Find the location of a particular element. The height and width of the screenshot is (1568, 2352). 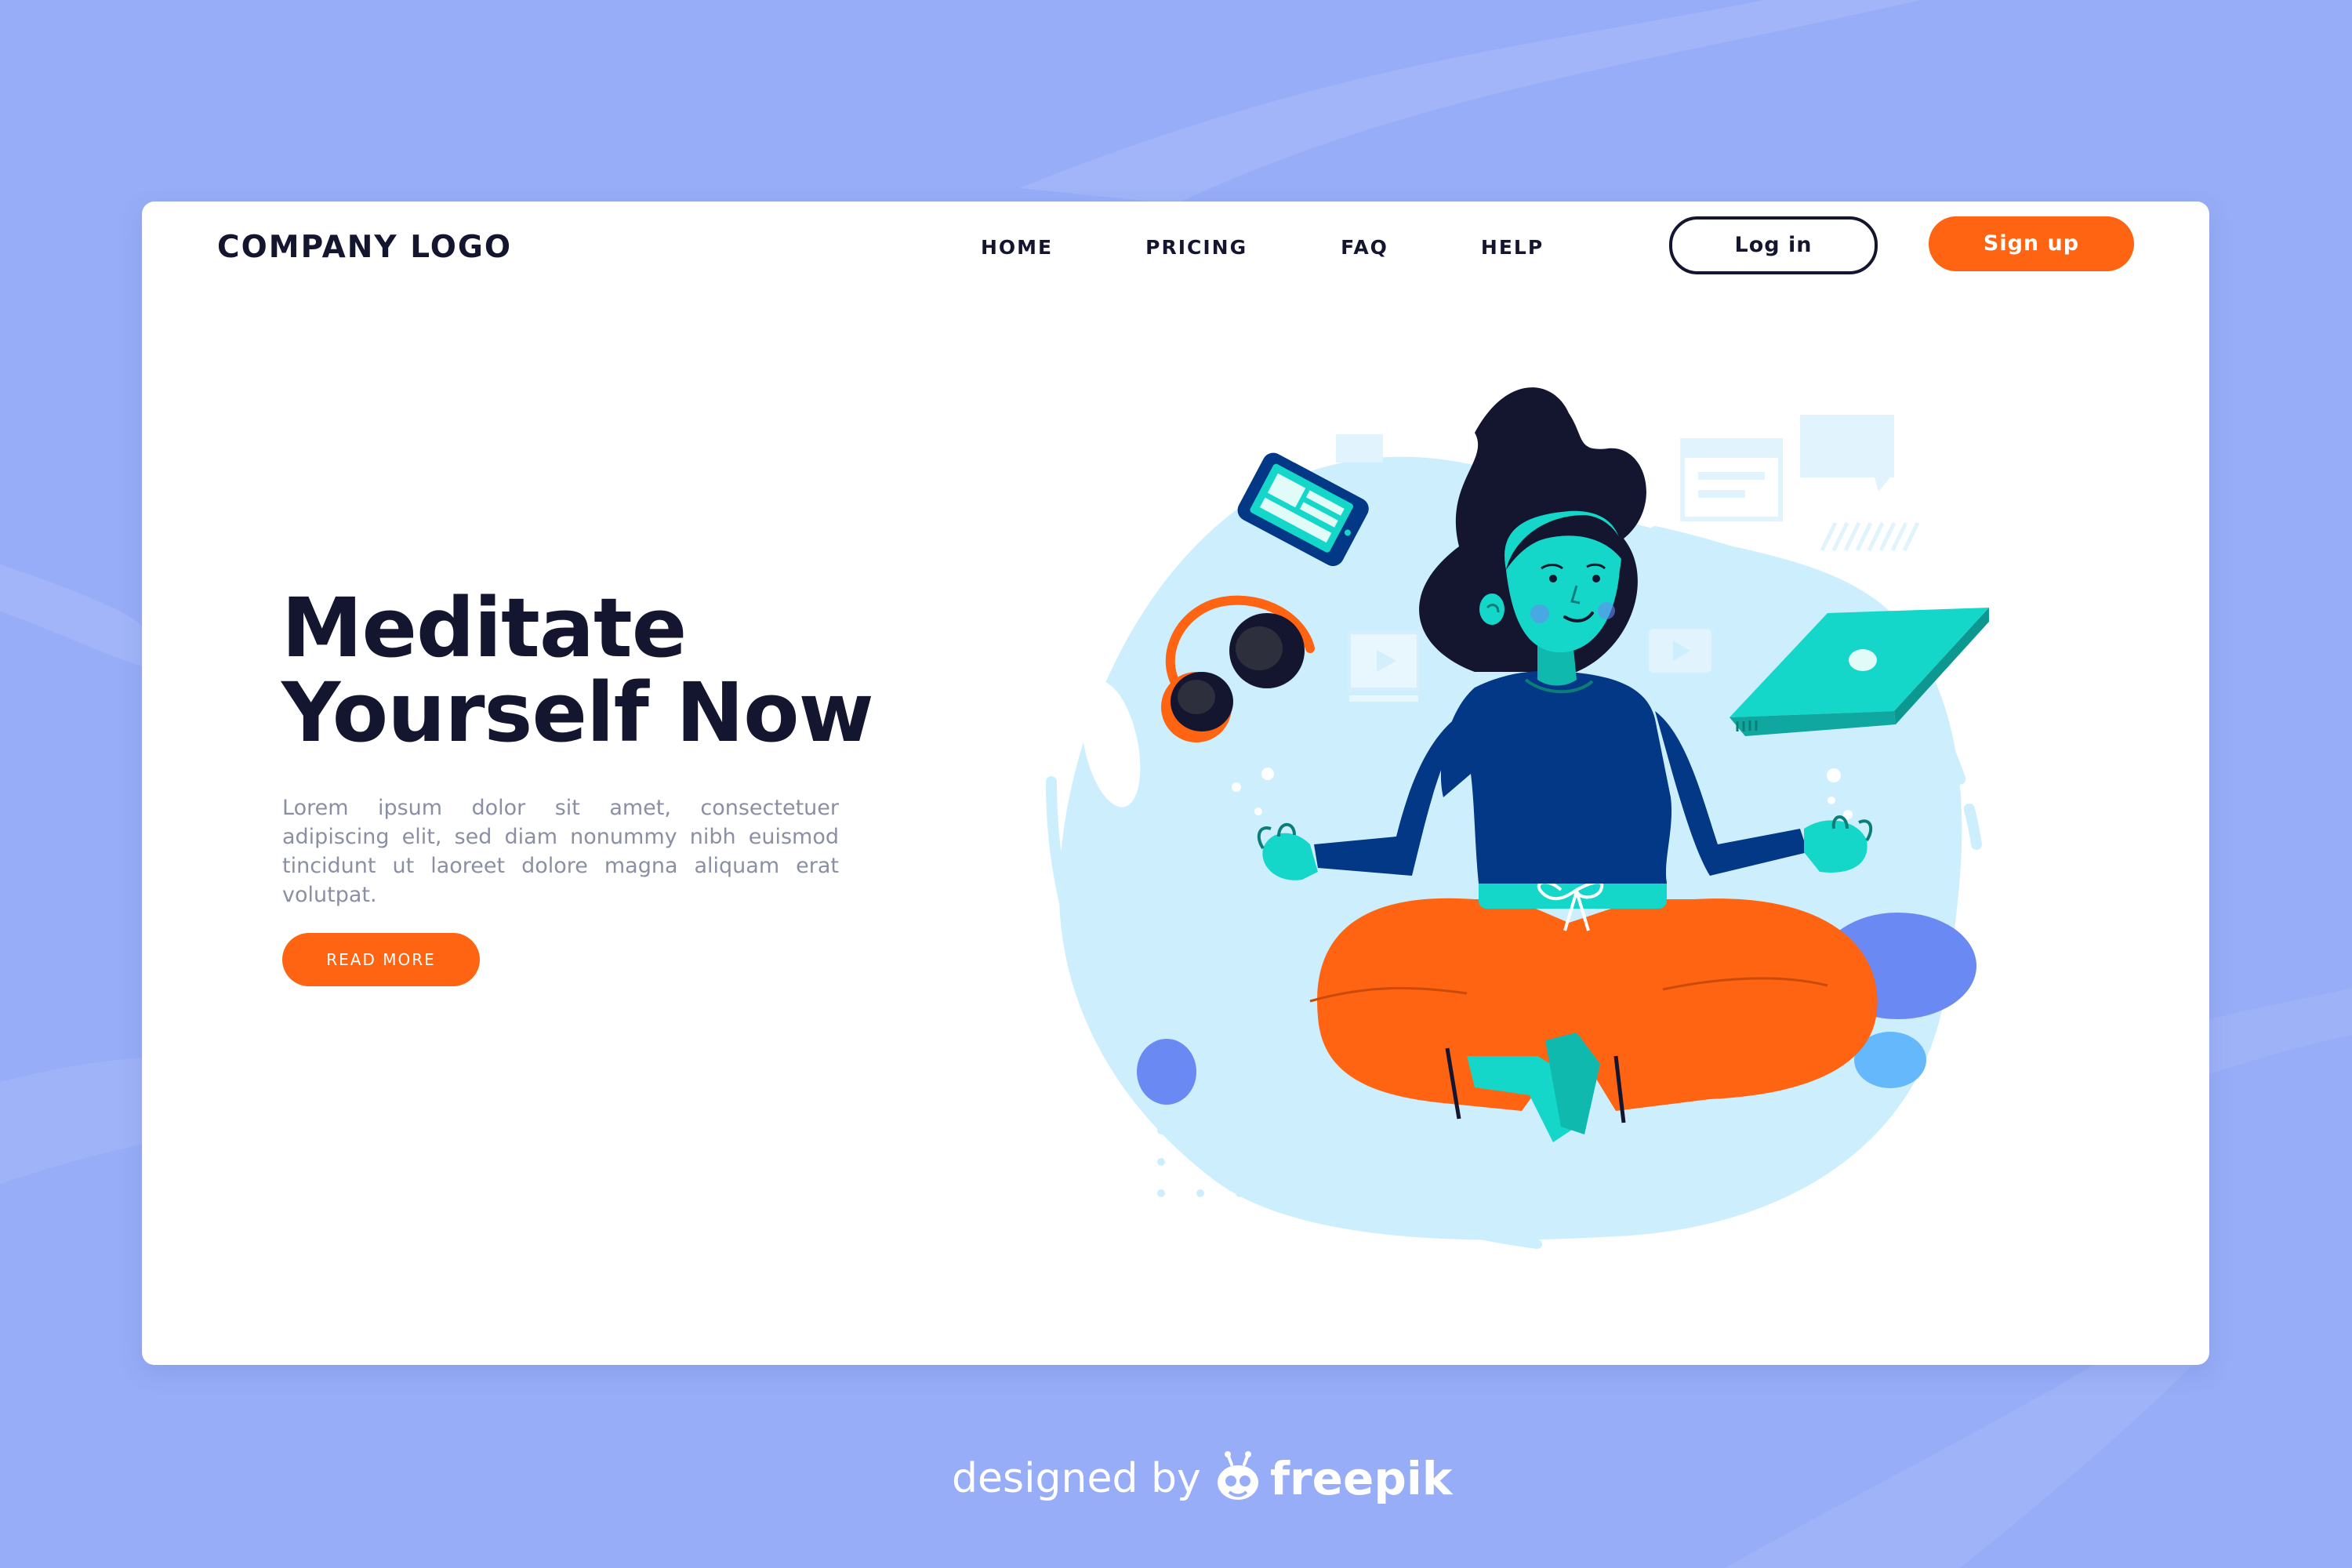

freepik-credit: designed by freepik is located at coordinates (1202, 1478).